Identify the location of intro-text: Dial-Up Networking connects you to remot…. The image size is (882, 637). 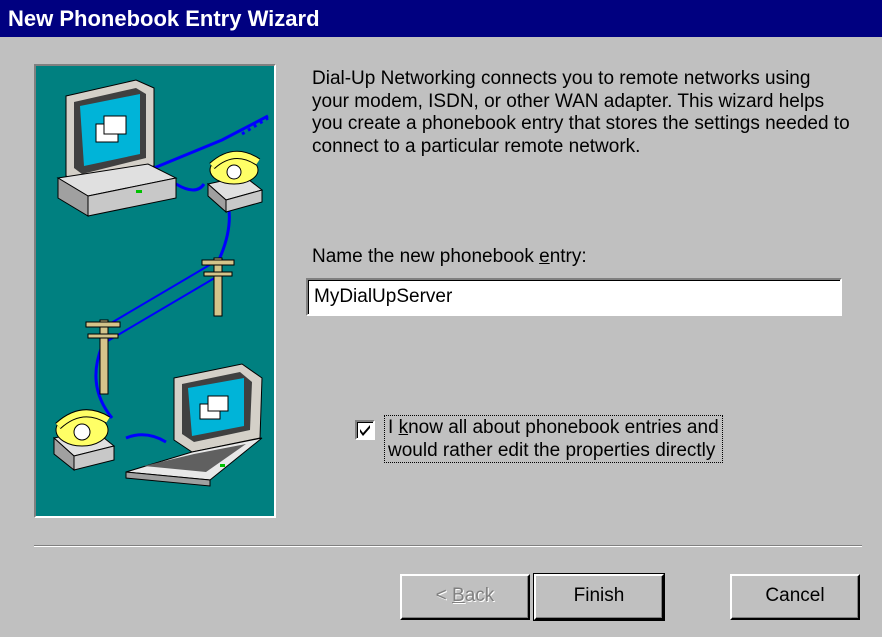
(581, 112).